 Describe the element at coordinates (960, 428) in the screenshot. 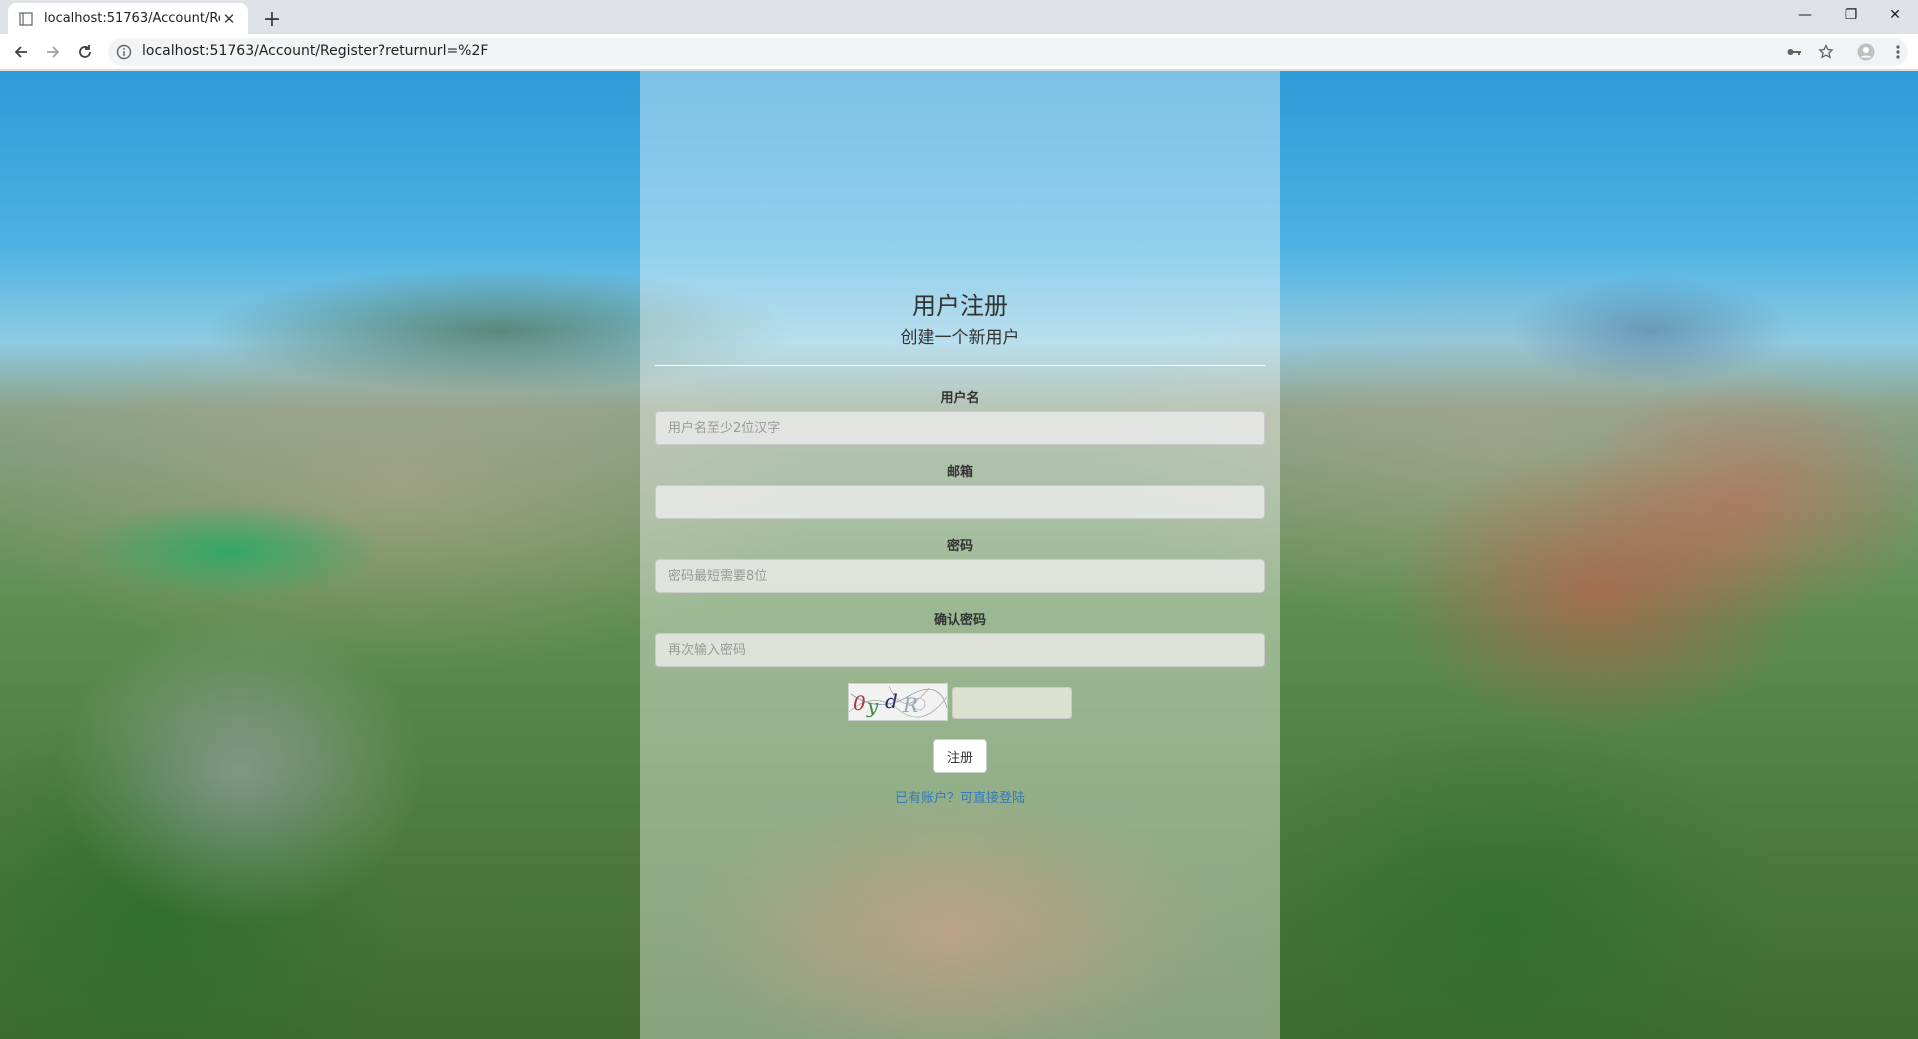

I see `username-input` at that location.